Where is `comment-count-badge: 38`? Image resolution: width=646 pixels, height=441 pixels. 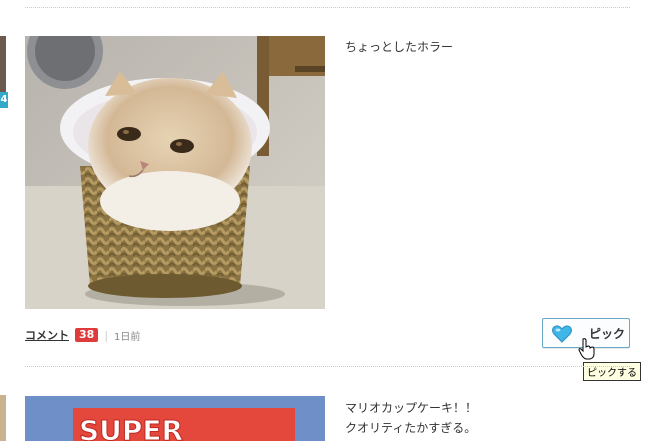 comment-count-badge: 38 is located at coordinates (87, 335).